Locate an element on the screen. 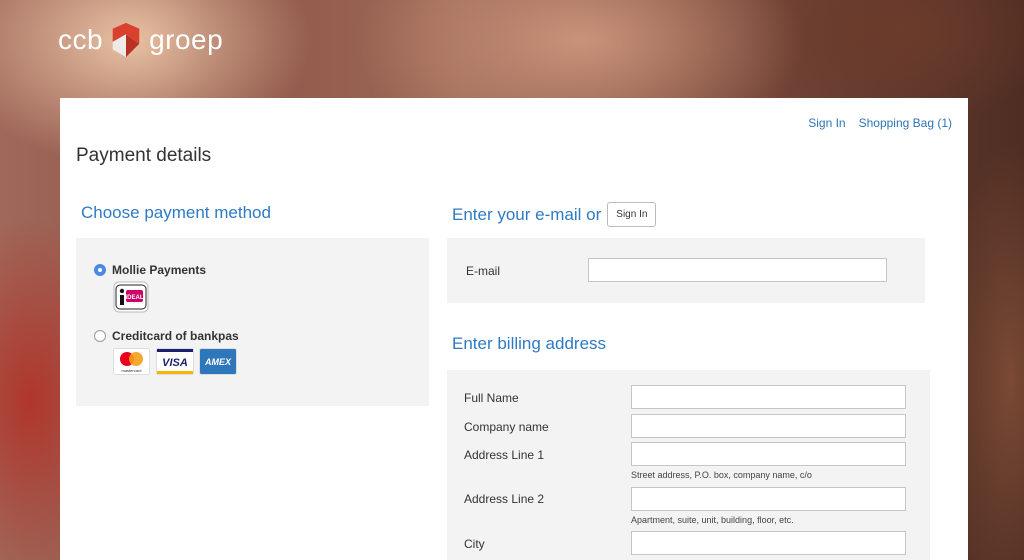 This screenshot has width=1024, height=560. logo-mark-icon is located at coordinates (126, 40).